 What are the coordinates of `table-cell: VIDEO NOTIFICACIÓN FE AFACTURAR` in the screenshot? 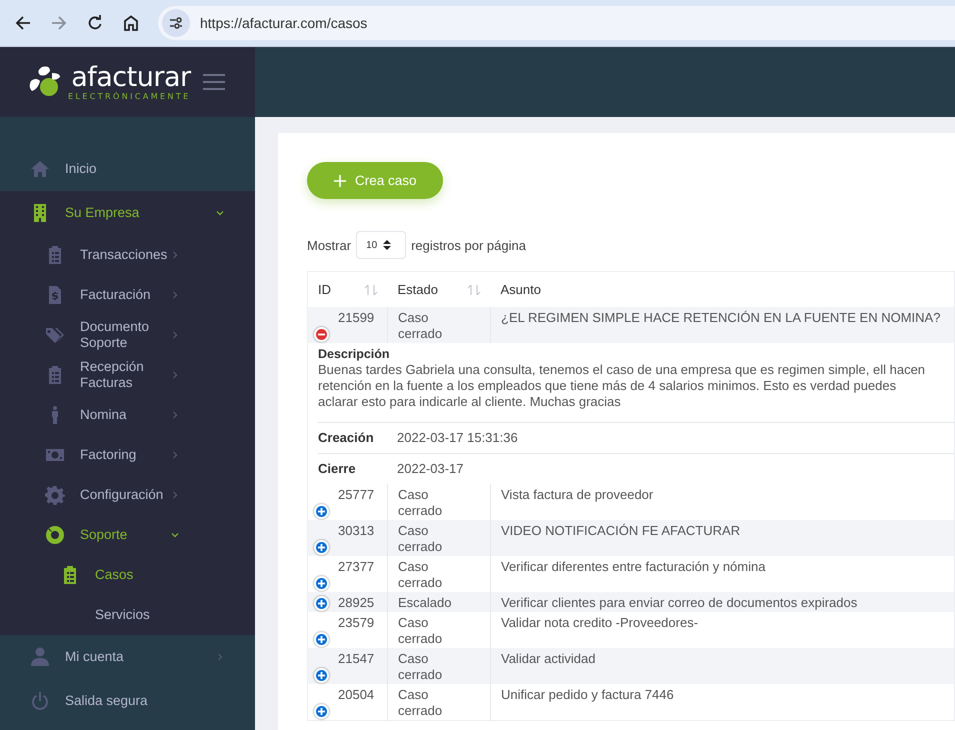 It's located at (722, 538).